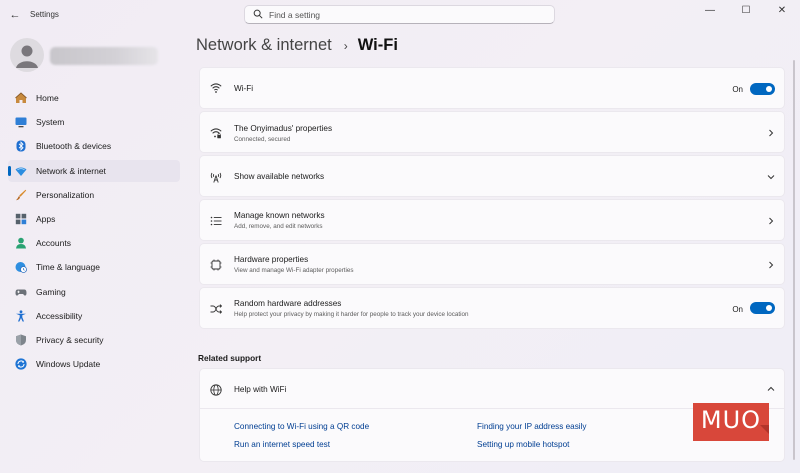 The image size is (800, 473). I want to click on maximize-button: ☐, so click(746, 10).